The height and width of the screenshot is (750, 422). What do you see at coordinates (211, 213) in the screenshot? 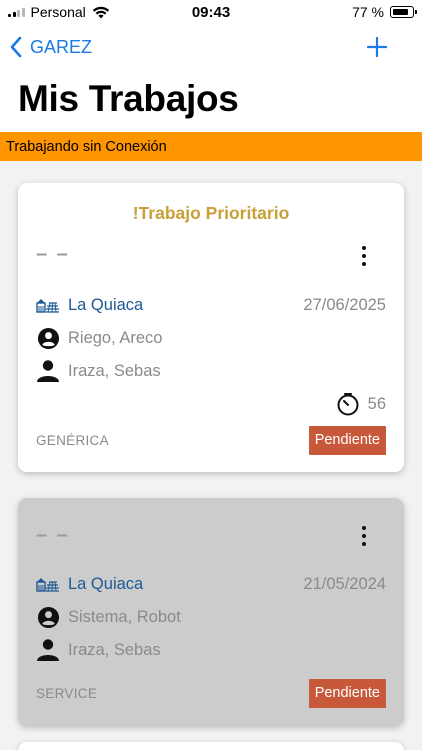
I see `priority-label: !Trabajo Prioritario` at bounding box center [211, 213].